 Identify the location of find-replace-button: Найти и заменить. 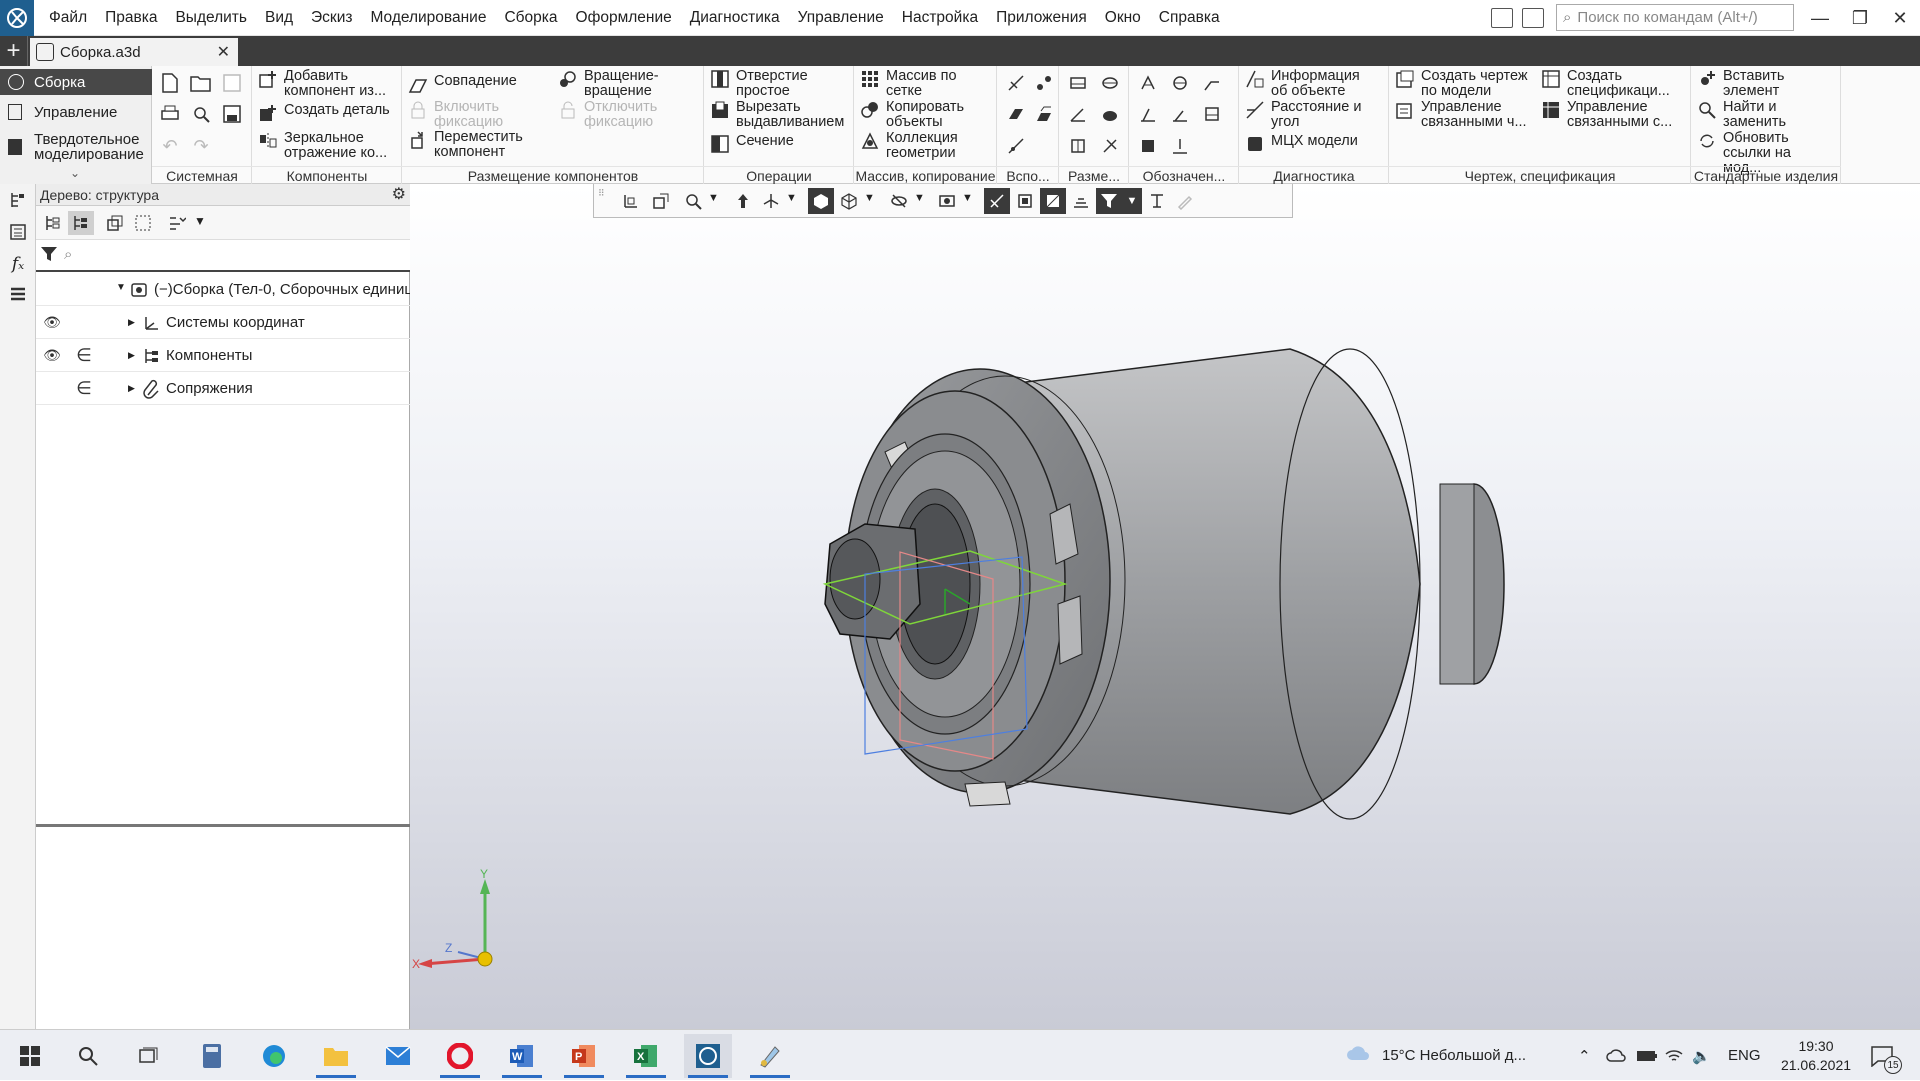
(1760, 115).